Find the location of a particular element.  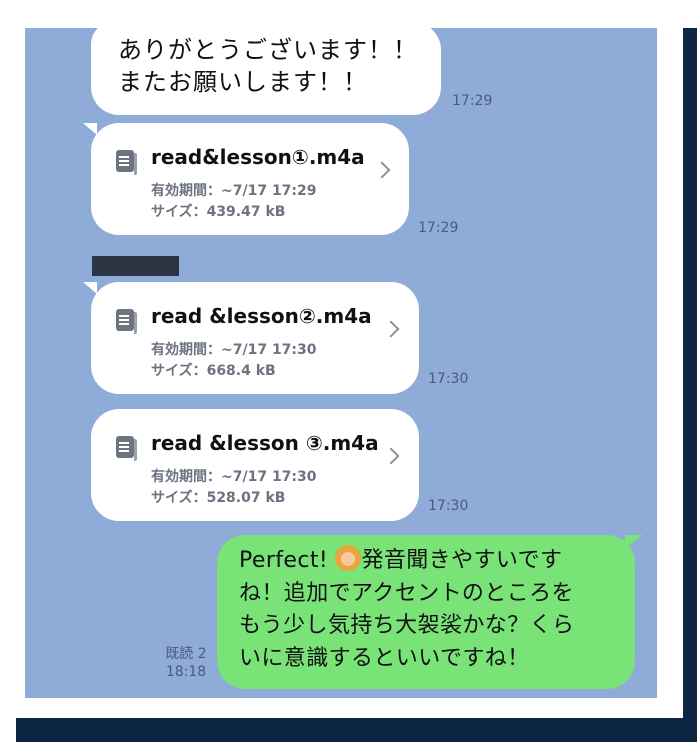

message-timestamp: 18:18 is located at coordinates (186, 672).